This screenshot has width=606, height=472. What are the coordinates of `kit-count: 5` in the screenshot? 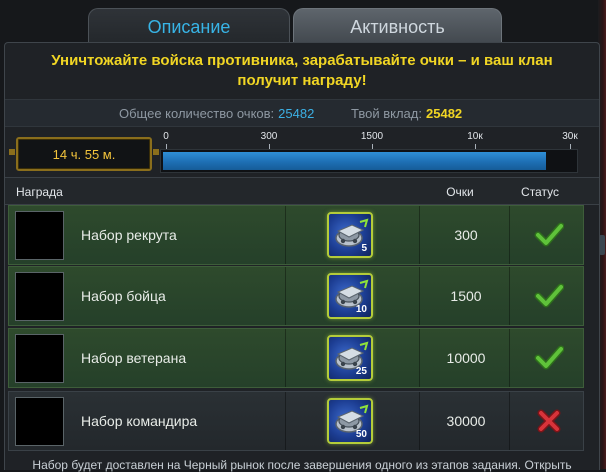 It's located at (364, 248).